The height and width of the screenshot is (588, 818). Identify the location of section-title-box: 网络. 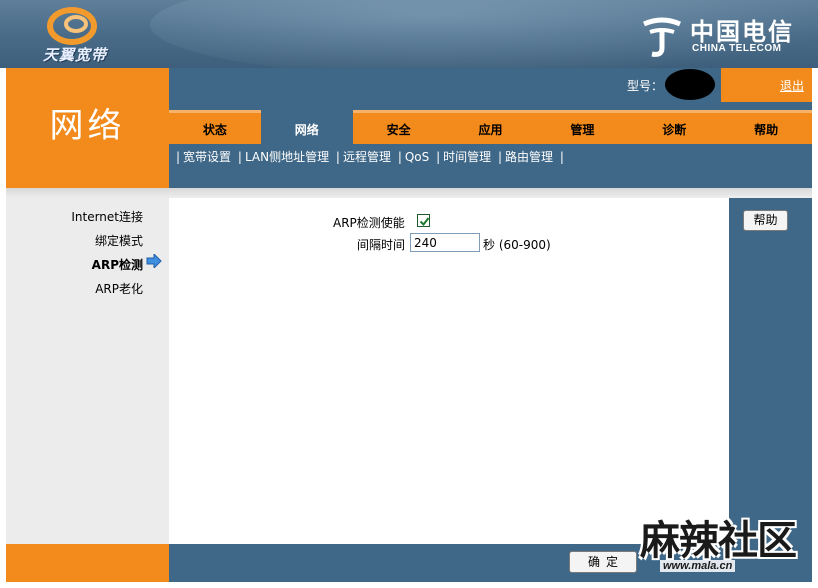
(87, 128).